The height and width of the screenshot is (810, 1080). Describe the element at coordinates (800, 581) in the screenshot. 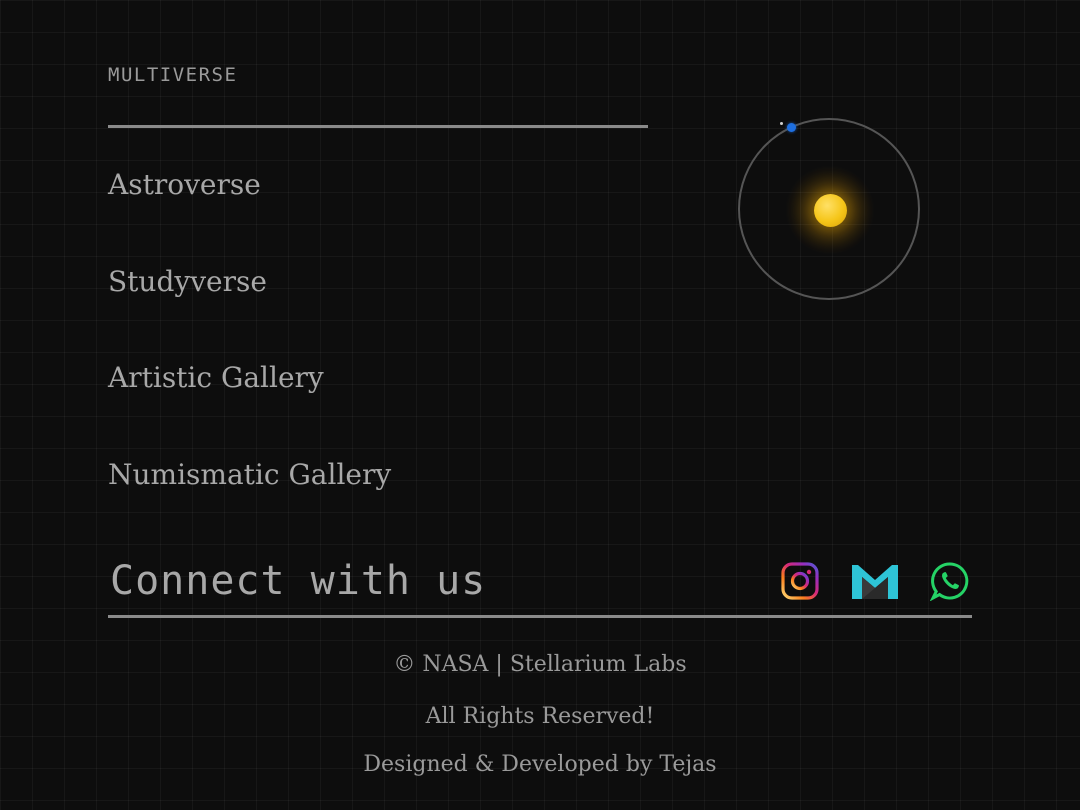

I see `instagram-icon` at that location.